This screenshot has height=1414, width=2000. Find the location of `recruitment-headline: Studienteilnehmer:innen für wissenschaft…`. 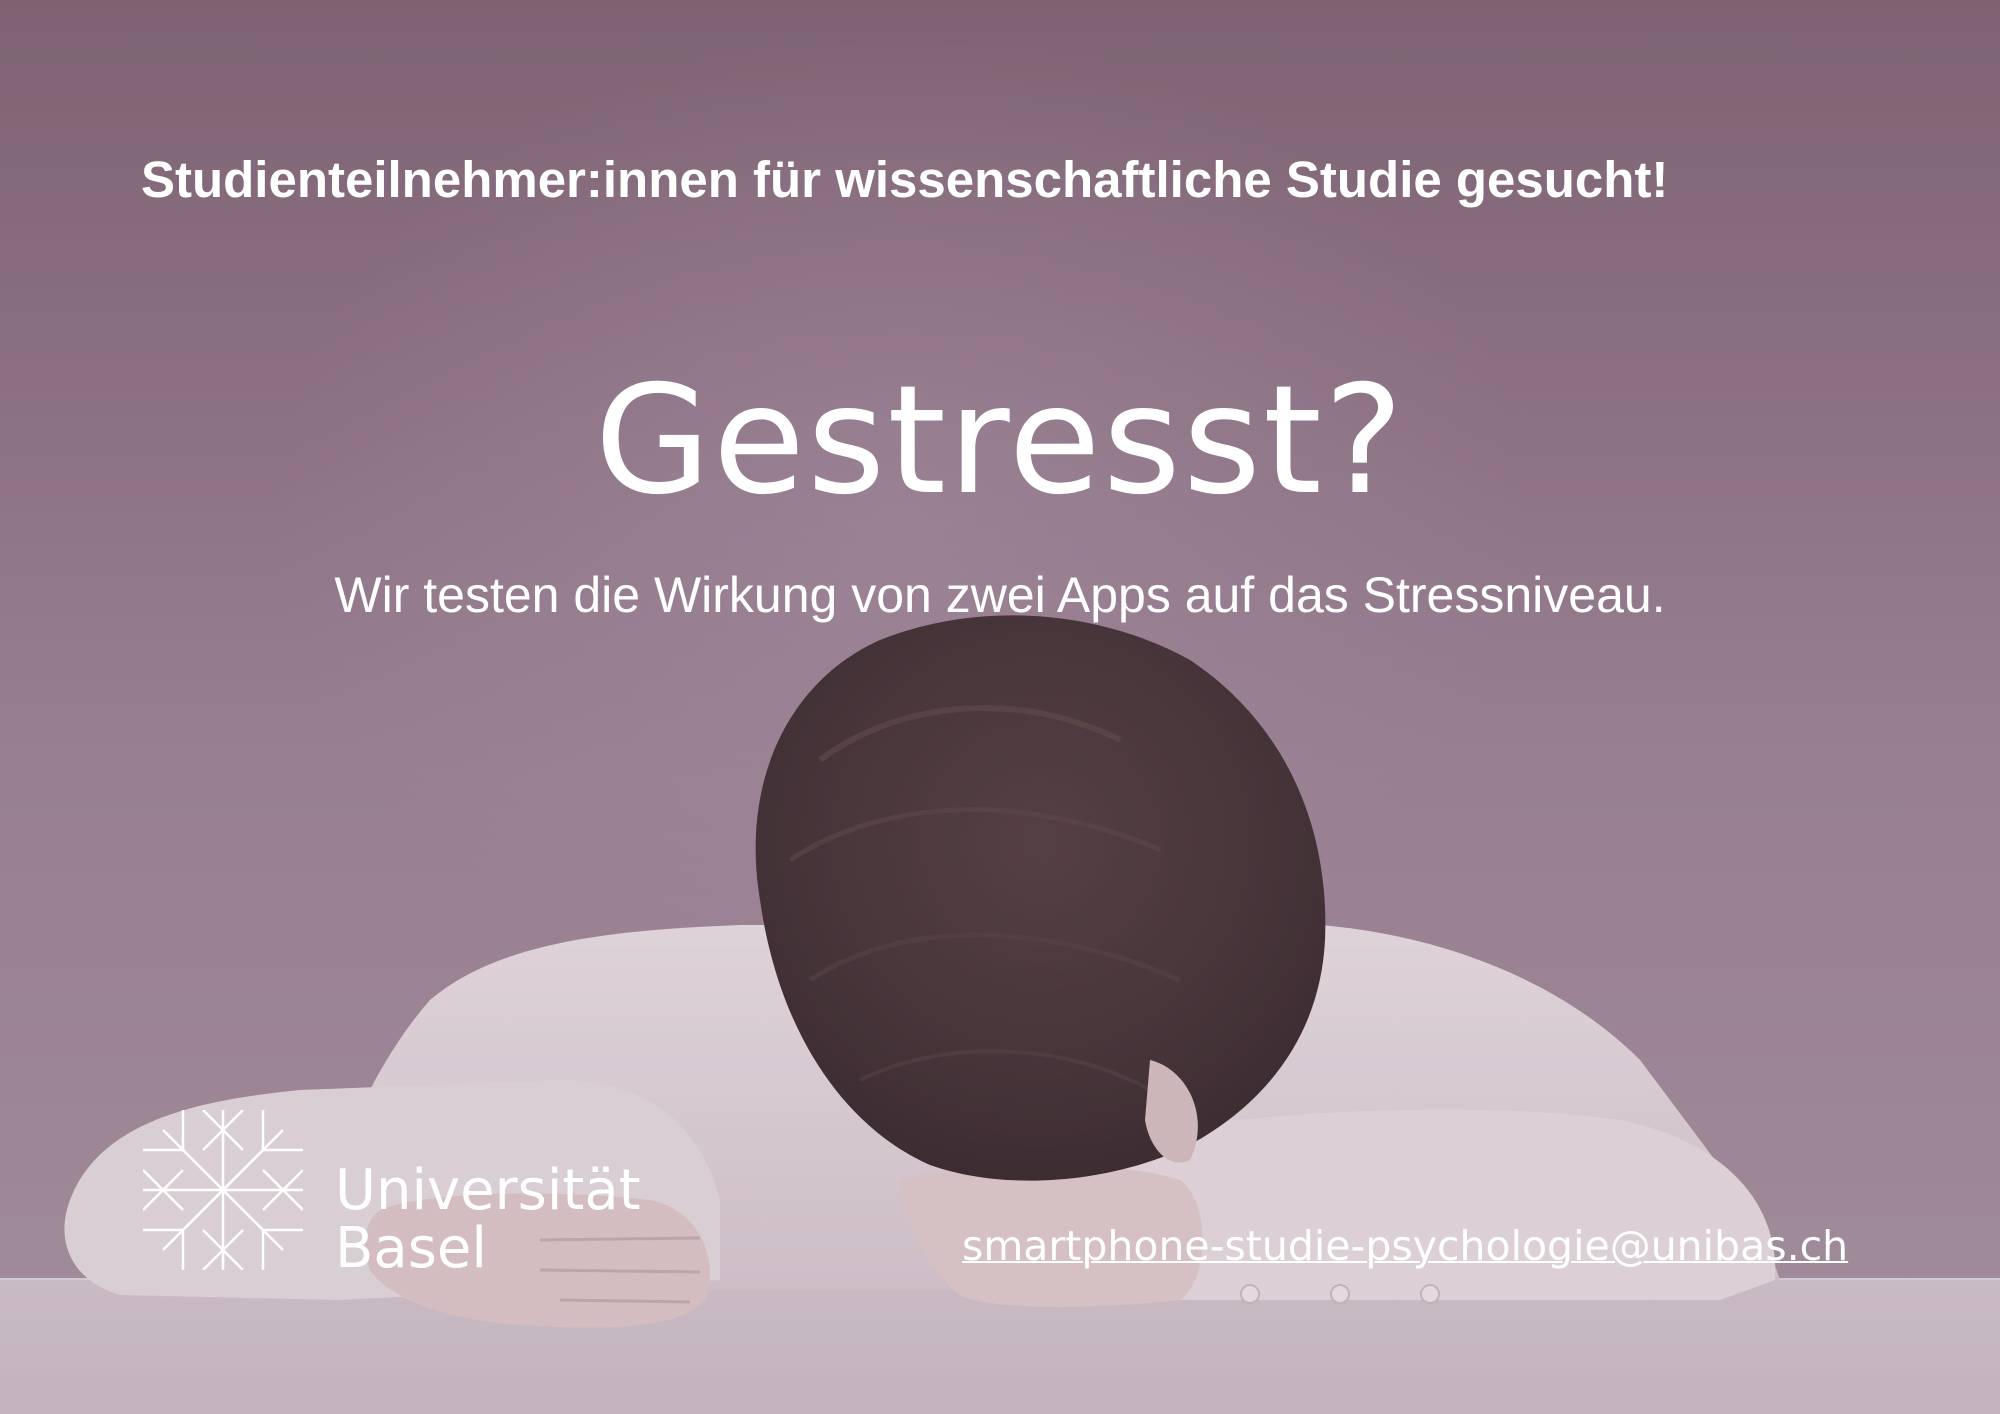

recruitment-headline: Studienteilnehmer:innen für wissenschaft… is located at coordinates (905, 179).